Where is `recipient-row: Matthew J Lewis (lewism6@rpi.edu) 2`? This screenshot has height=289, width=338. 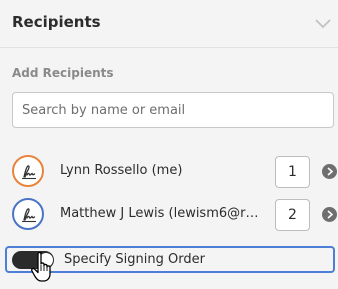
recipient-row: Matthew J Lewis (lewism6@rpi.edu) 2 is located at coordinates (169, 215).